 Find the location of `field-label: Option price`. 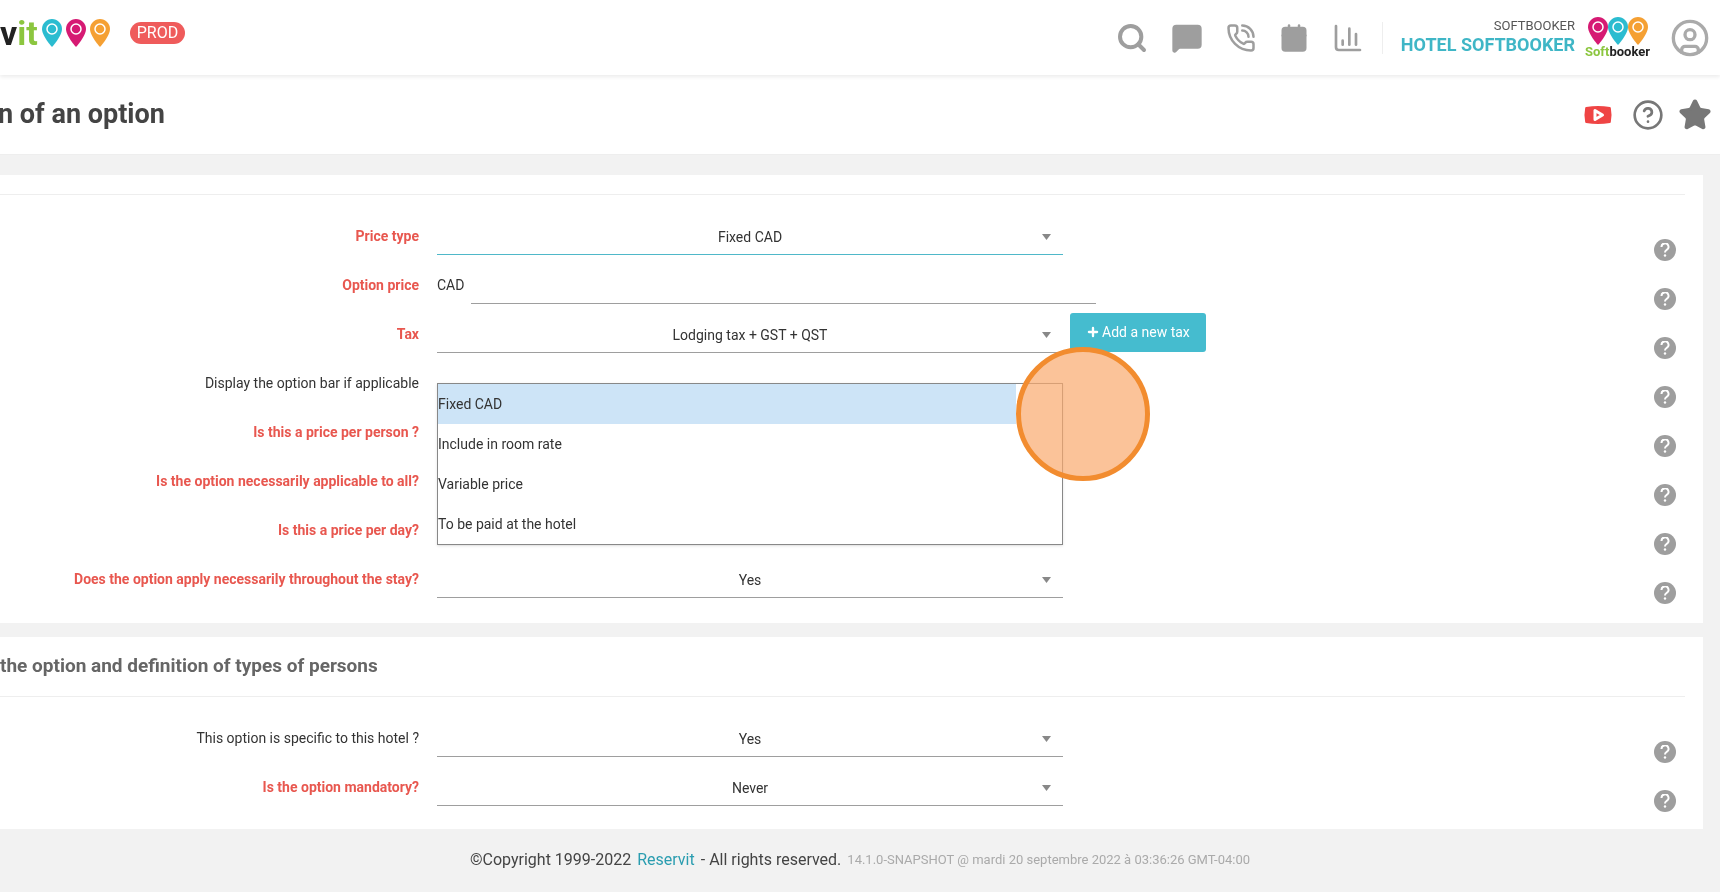

field-label: Option price is located at coordinates (380, 285).